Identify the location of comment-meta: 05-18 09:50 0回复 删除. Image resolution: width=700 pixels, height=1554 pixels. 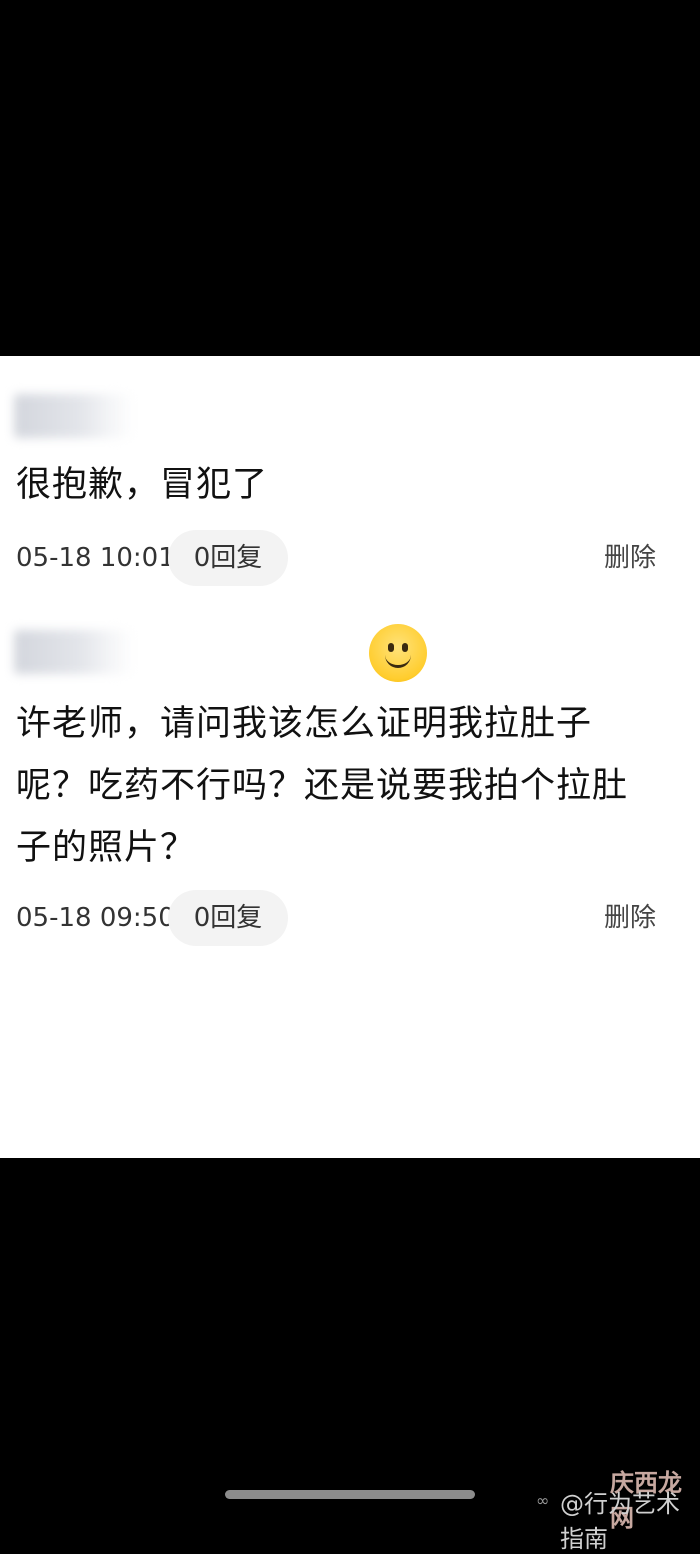
(350, 918).